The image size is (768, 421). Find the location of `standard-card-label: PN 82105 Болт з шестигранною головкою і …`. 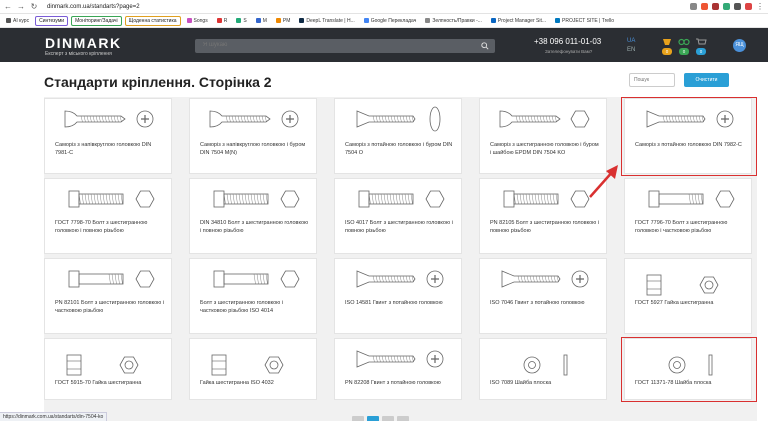

standard-card-label: PN 82105 Болт з шестигранною головкою і … is located at coordinates (545, 227).